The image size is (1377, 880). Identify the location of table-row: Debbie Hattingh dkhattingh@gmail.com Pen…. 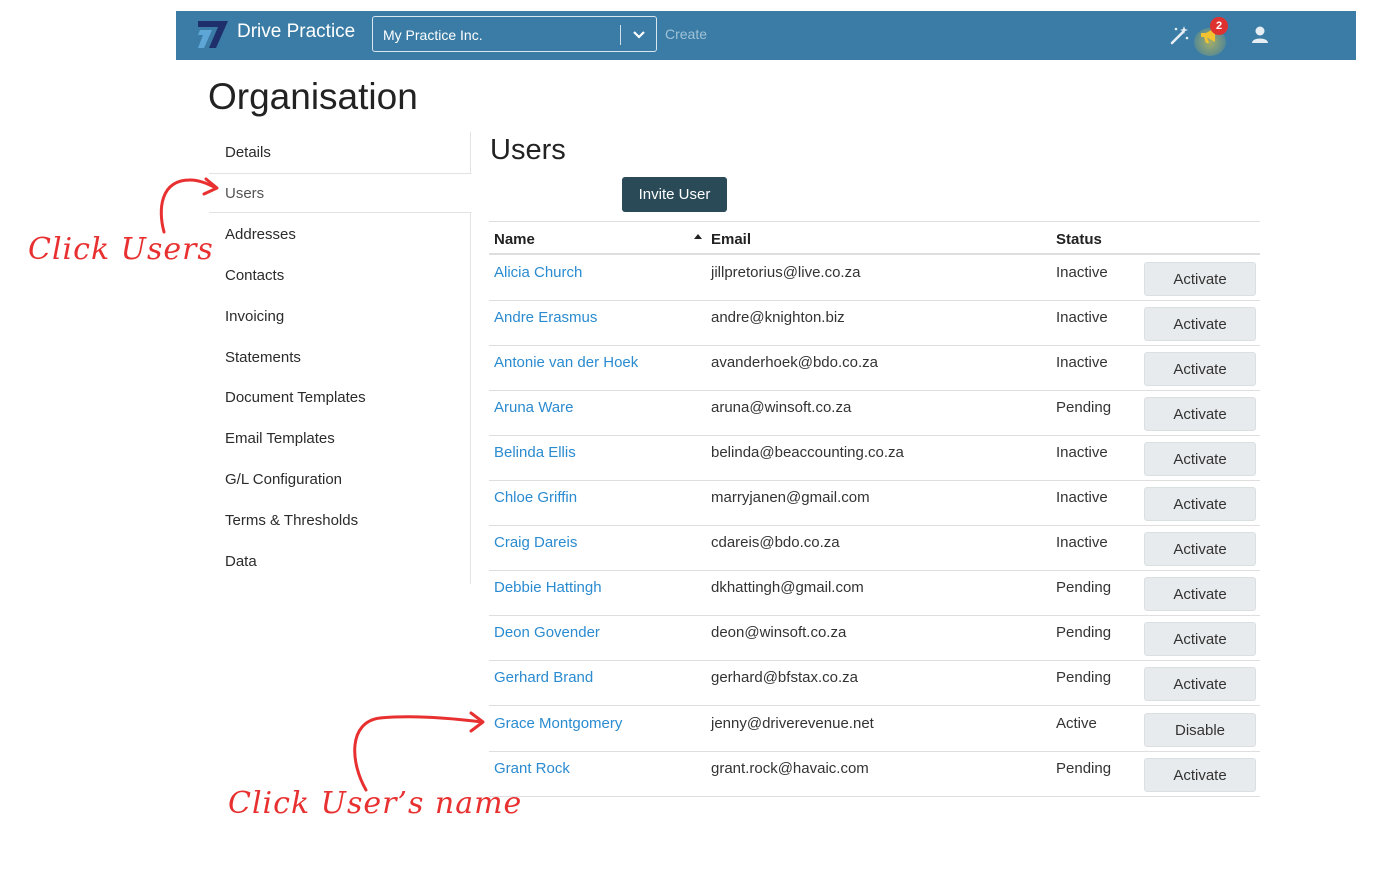
(874, 593).